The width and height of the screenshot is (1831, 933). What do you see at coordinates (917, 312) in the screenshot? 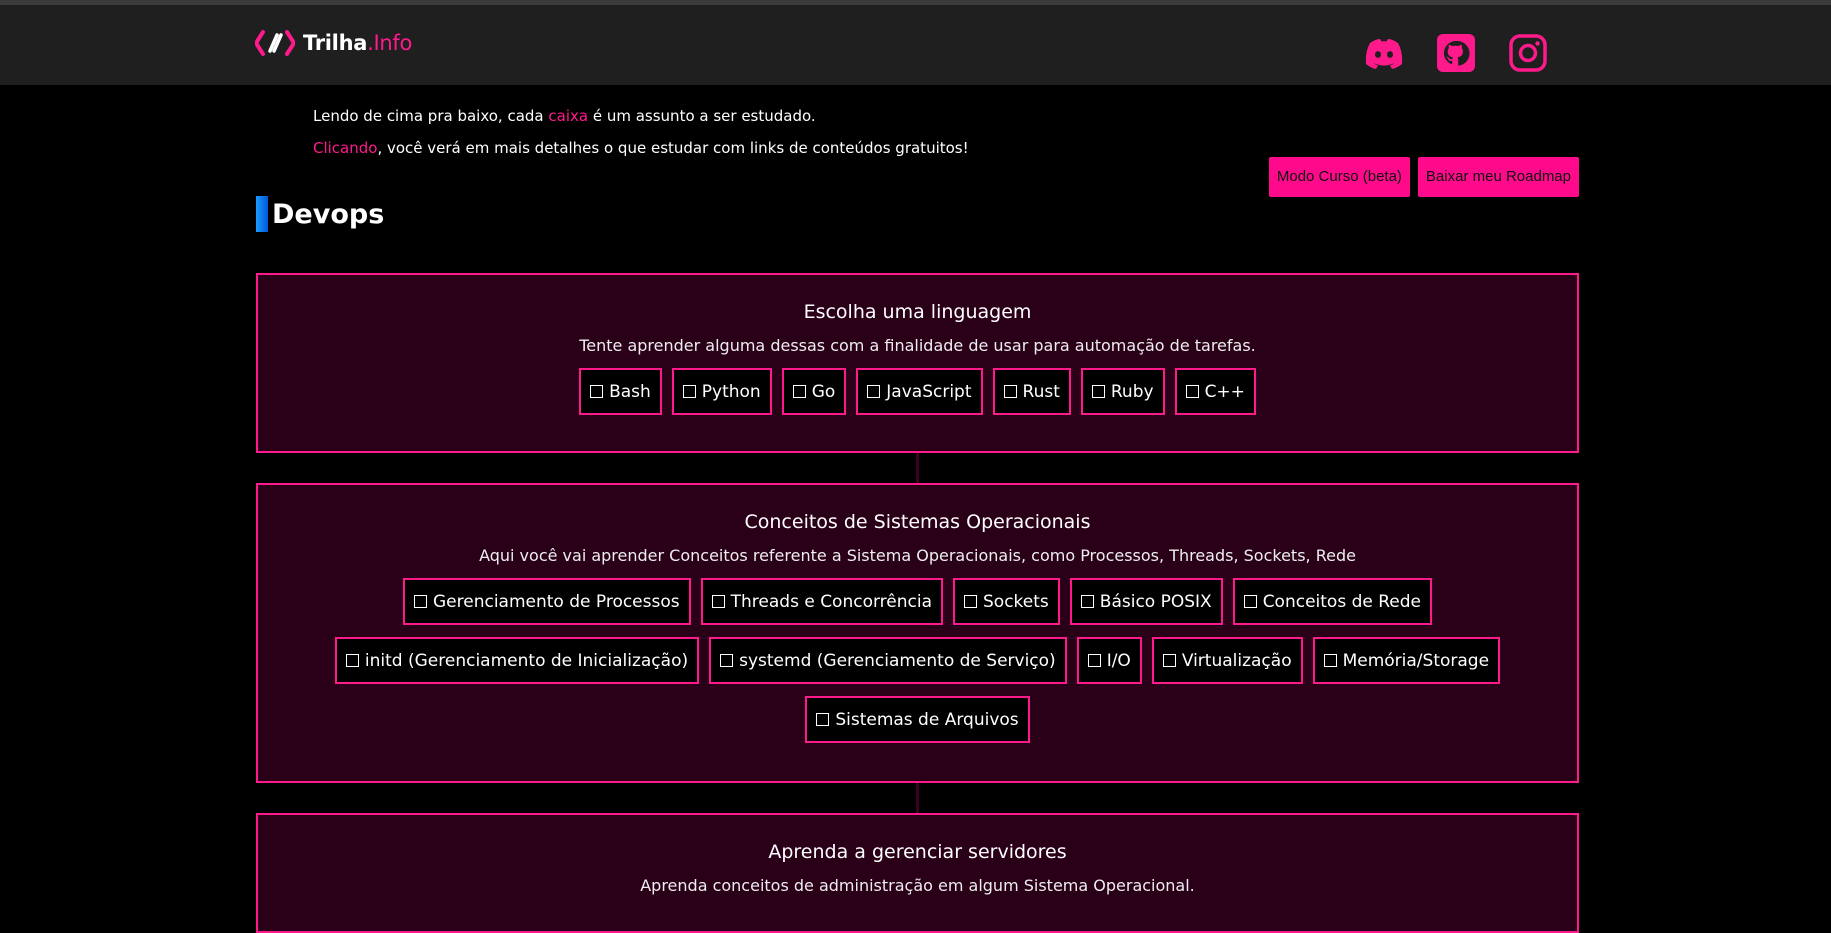
I see `section-title: Escolha uma linguagem` at bounding box center [917, 312].